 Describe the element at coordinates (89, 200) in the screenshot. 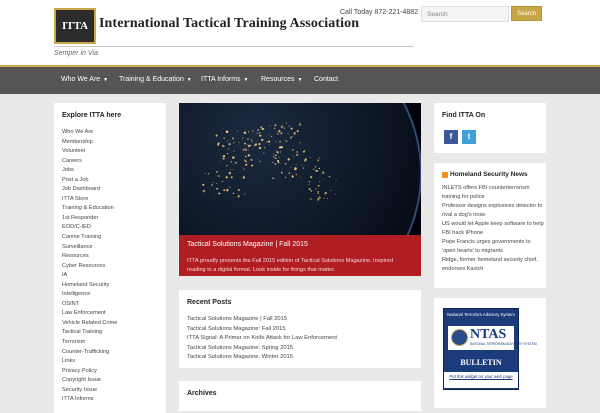

I see `explore-link: ITTA Store` at that location.